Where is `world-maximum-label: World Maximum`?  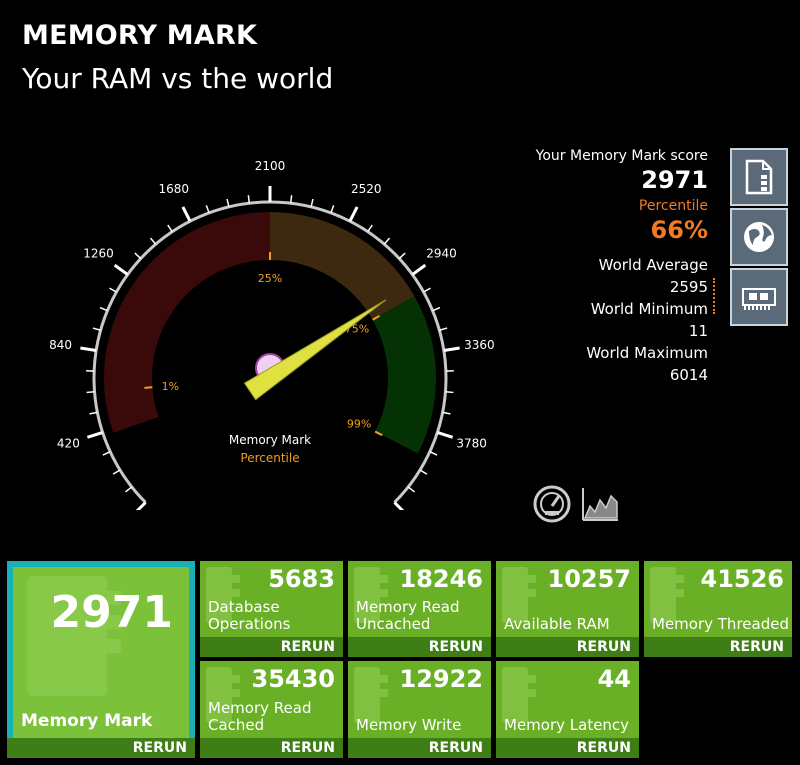
world-maximum-label: World Maximum is located at coordinates (647, 353).